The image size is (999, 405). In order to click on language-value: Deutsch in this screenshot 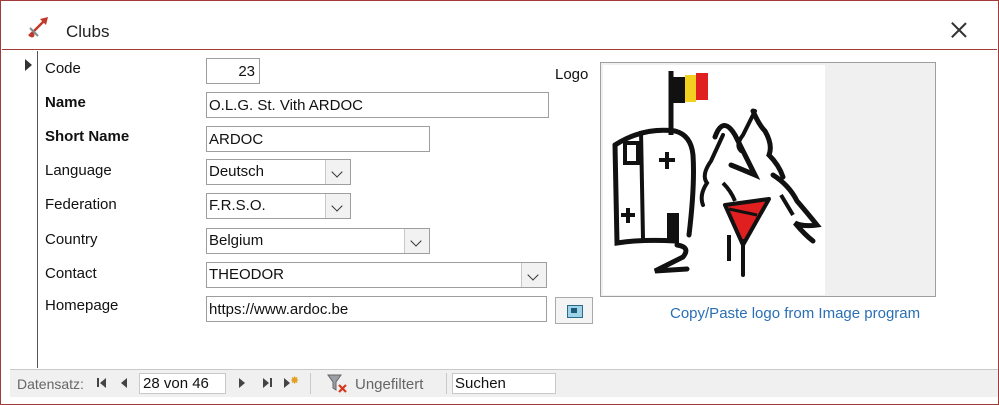, I will do `click(237, 171)`.